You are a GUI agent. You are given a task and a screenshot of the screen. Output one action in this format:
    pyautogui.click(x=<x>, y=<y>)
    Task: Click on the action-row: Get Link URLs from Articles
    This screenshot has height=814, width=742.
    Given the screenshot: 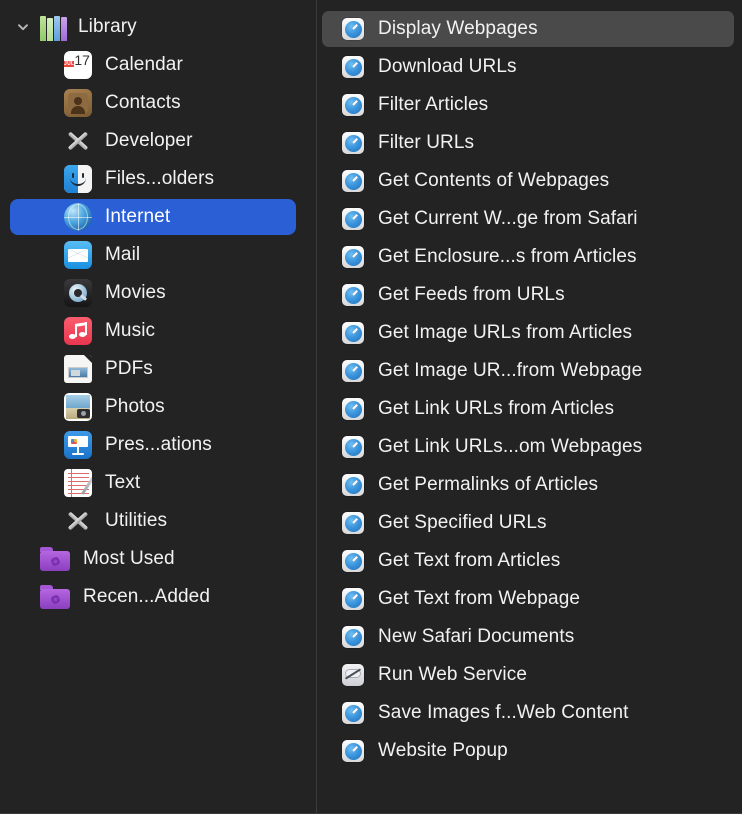 What is the action you would take?
    pyautogui.click(x=529, y=409)
    